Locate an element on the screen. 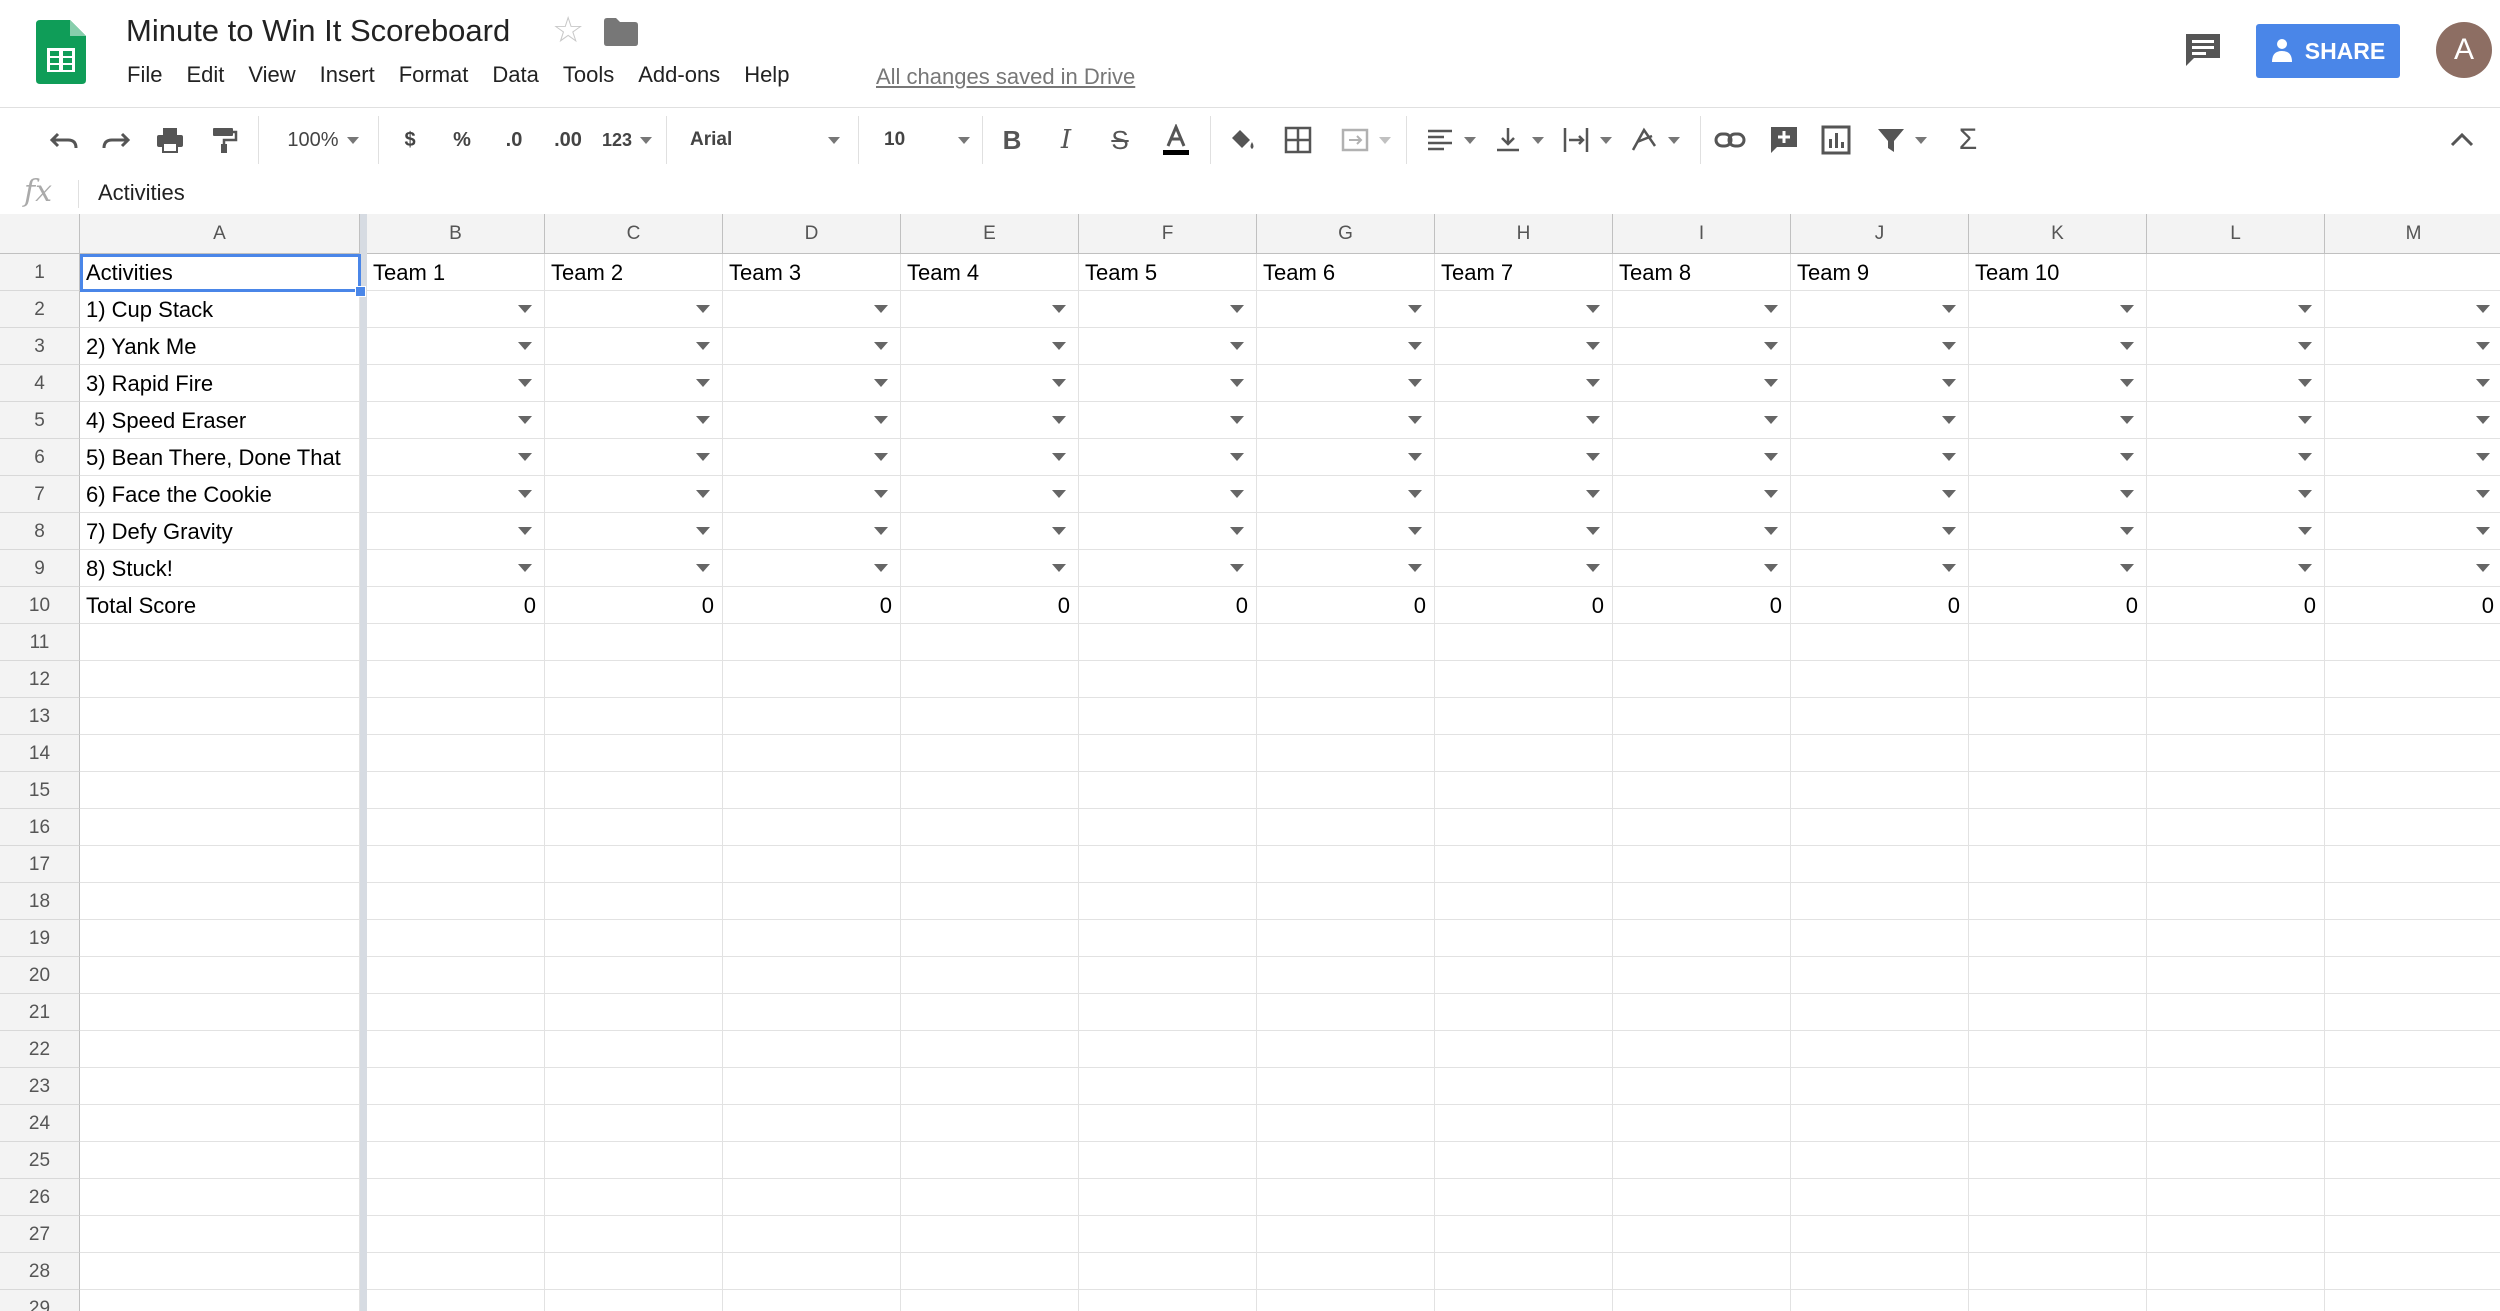 The image size is (2500, 1311). row-header-16: 16 is located at coordinates (40, 827).